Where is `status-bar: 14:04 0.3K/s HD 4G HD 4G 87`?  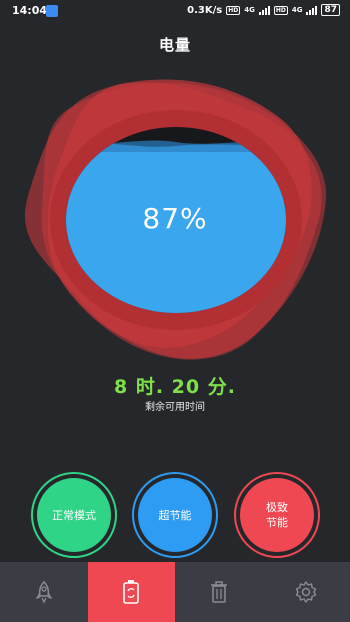
status-bar: 14:04 0.3K/s HD 4G HD 4G 87 is located at coordinates (175, 11).